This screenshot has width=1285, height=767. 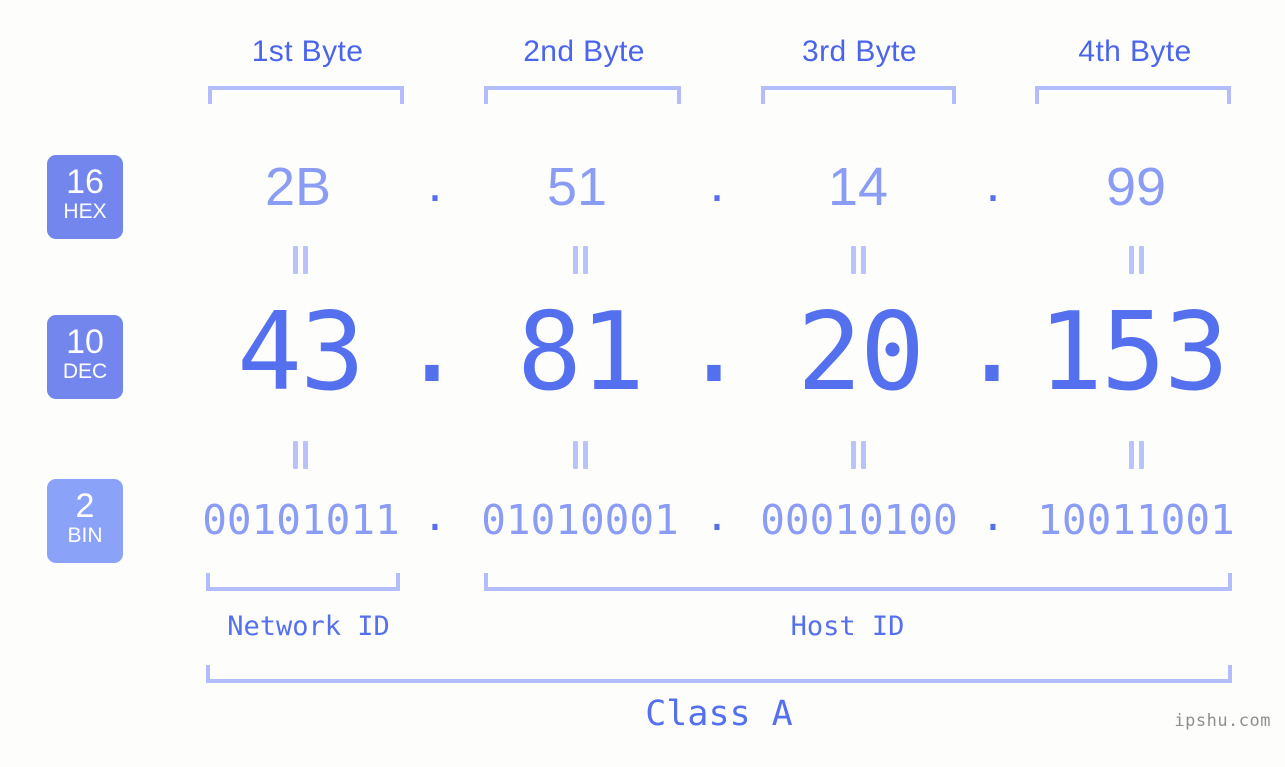 What do you see at coordinates (85, 535) in the screenshot?
I see `base-badge-bin-name: BIN` at bounding box center [85, 535].